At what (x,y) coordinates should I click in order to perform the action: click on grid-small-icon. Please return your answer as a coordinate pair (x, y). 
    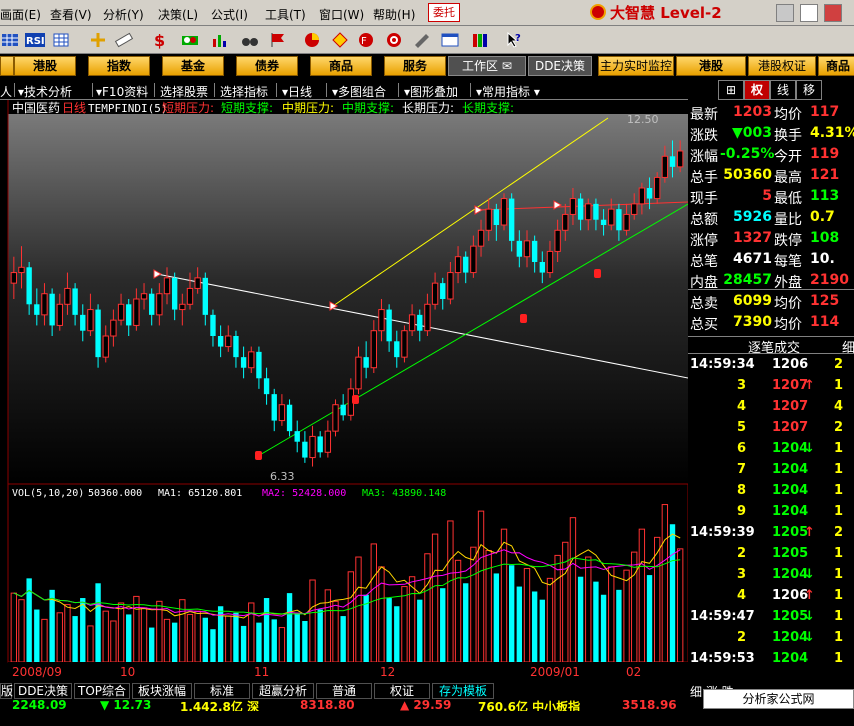
    Looking at the image, I should click on (61, 40).